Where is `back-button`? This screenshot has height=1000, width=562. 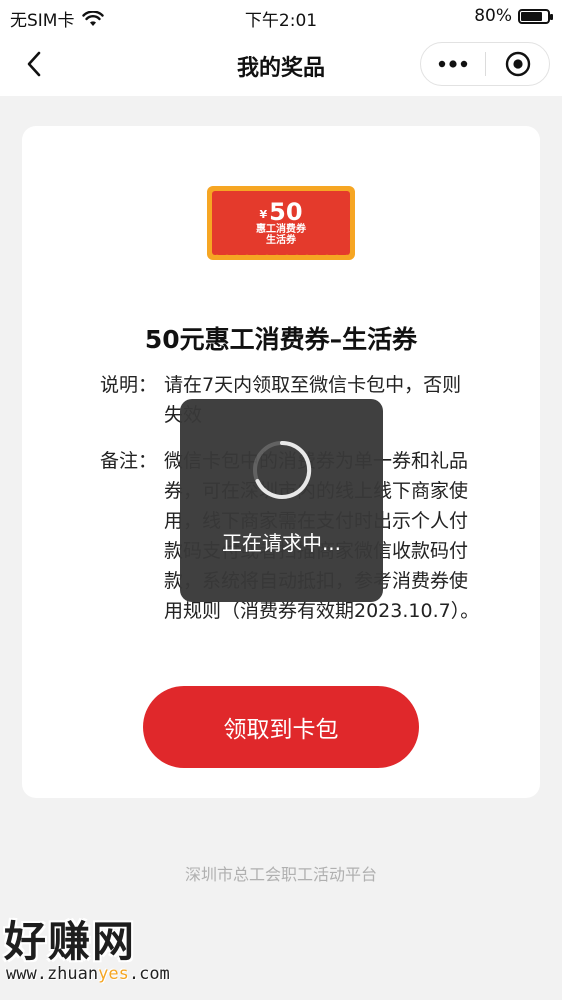 back-button is located at coordinates (34, 64).